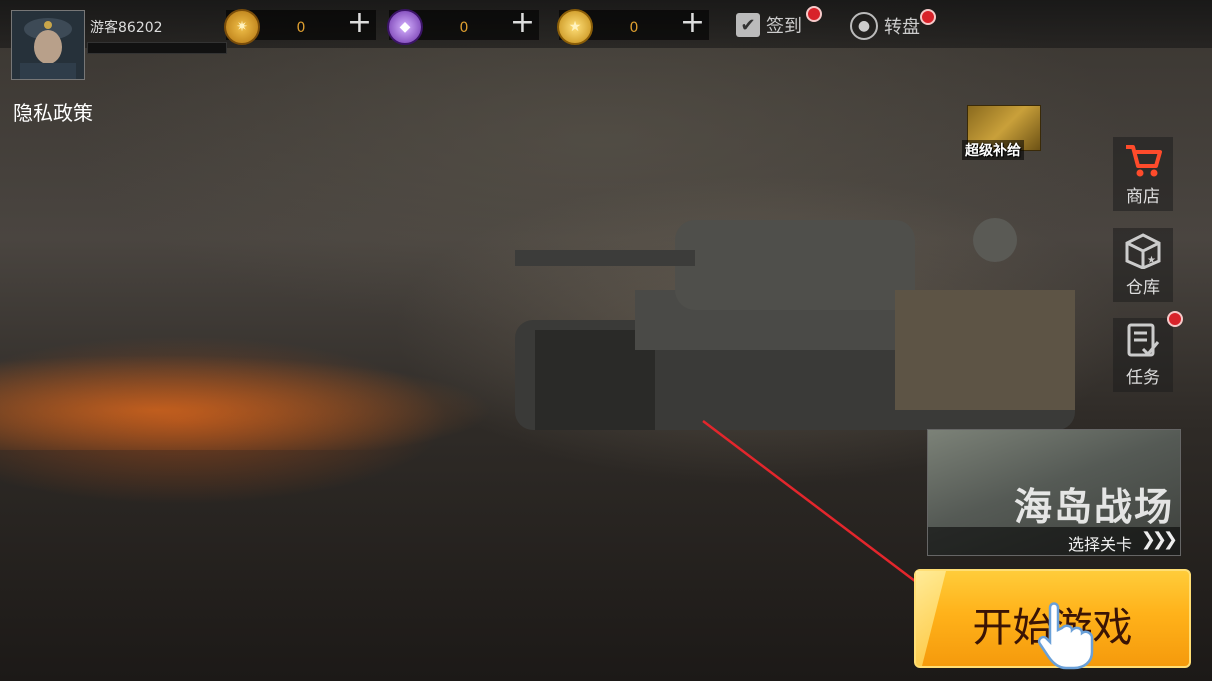 This screenshot has width=1212, height=681. Describe the element at coordinates (1175, 319) in the screenshot. I see `tasks-notification-badge` at that location.